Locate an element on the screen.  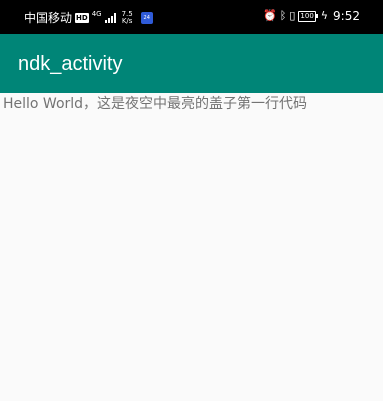
hello-text: Hello World，这是夜空中最亮的盖子第一行代码 is located at coordinates (155, 104).